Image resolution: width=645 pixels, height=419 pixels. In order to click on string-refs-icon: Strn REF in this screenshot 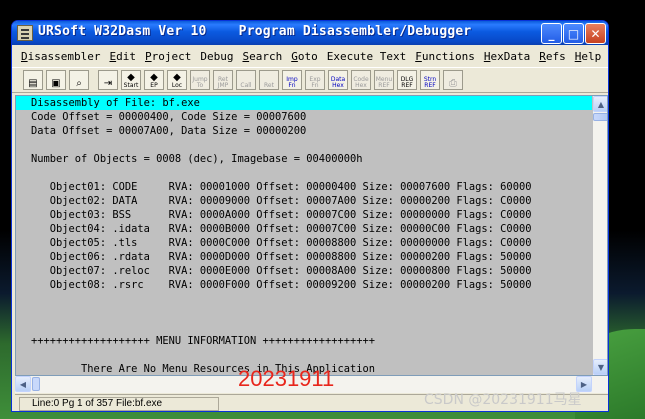, I will do `click(430, 80)`.